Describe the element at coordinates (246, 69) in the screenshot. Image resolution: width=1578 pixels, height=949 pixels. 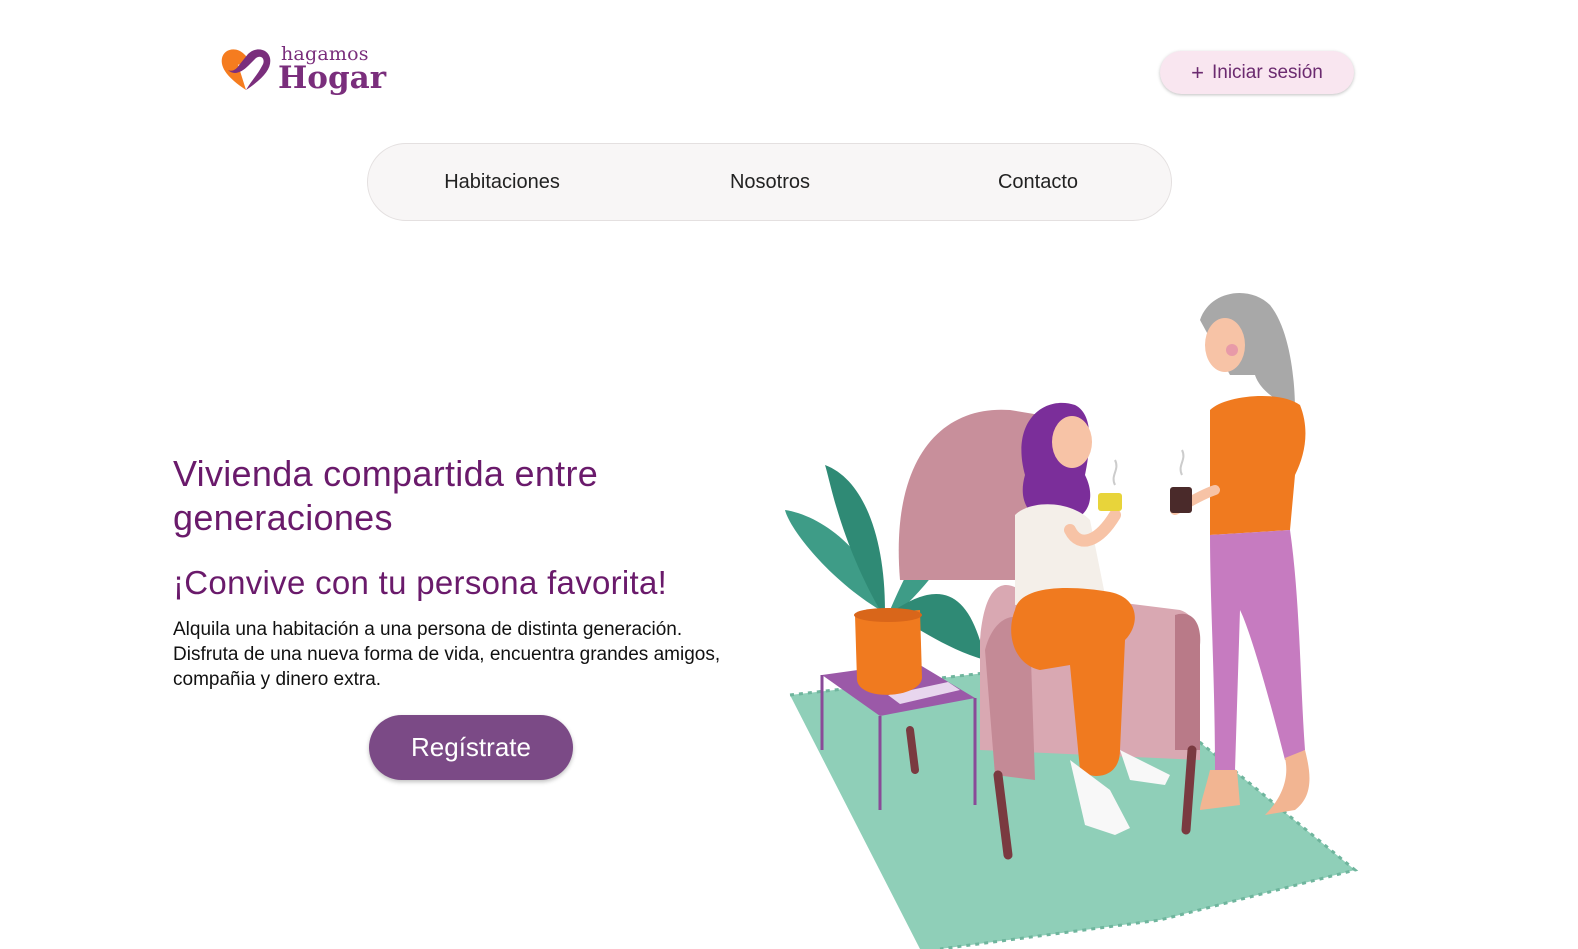
I see `heart-logo-icon` at that location.